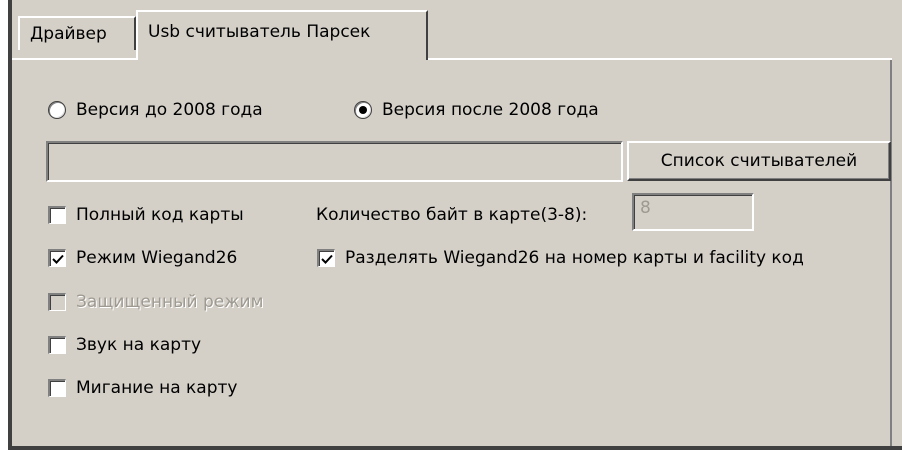 This screenshot has width=902, height=453. What do you see at coordinates (334, 161) in the screenshot?
I see `reader-path-field` at bounding box center [334, 161].